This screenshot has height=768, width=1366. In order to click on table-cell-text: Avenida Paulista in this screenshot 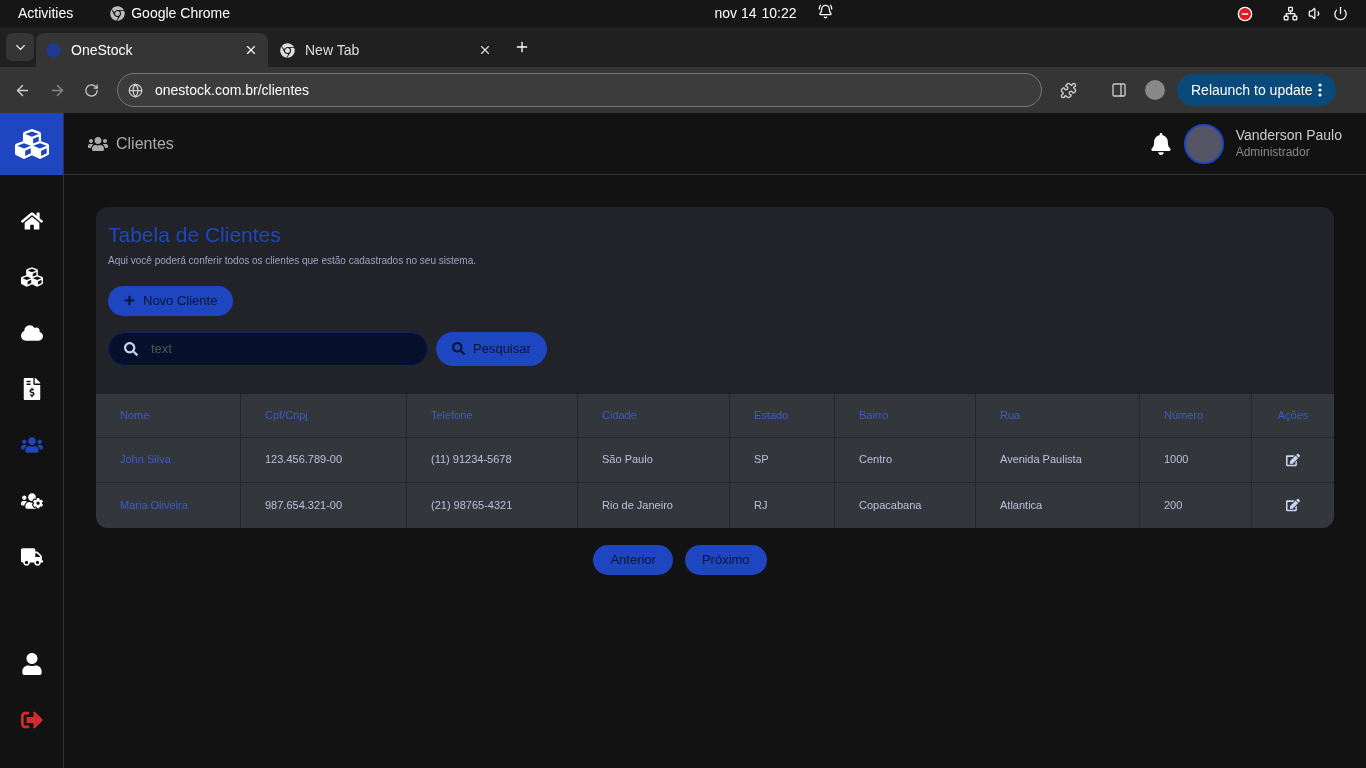, I will do `click(1041, 460)`.